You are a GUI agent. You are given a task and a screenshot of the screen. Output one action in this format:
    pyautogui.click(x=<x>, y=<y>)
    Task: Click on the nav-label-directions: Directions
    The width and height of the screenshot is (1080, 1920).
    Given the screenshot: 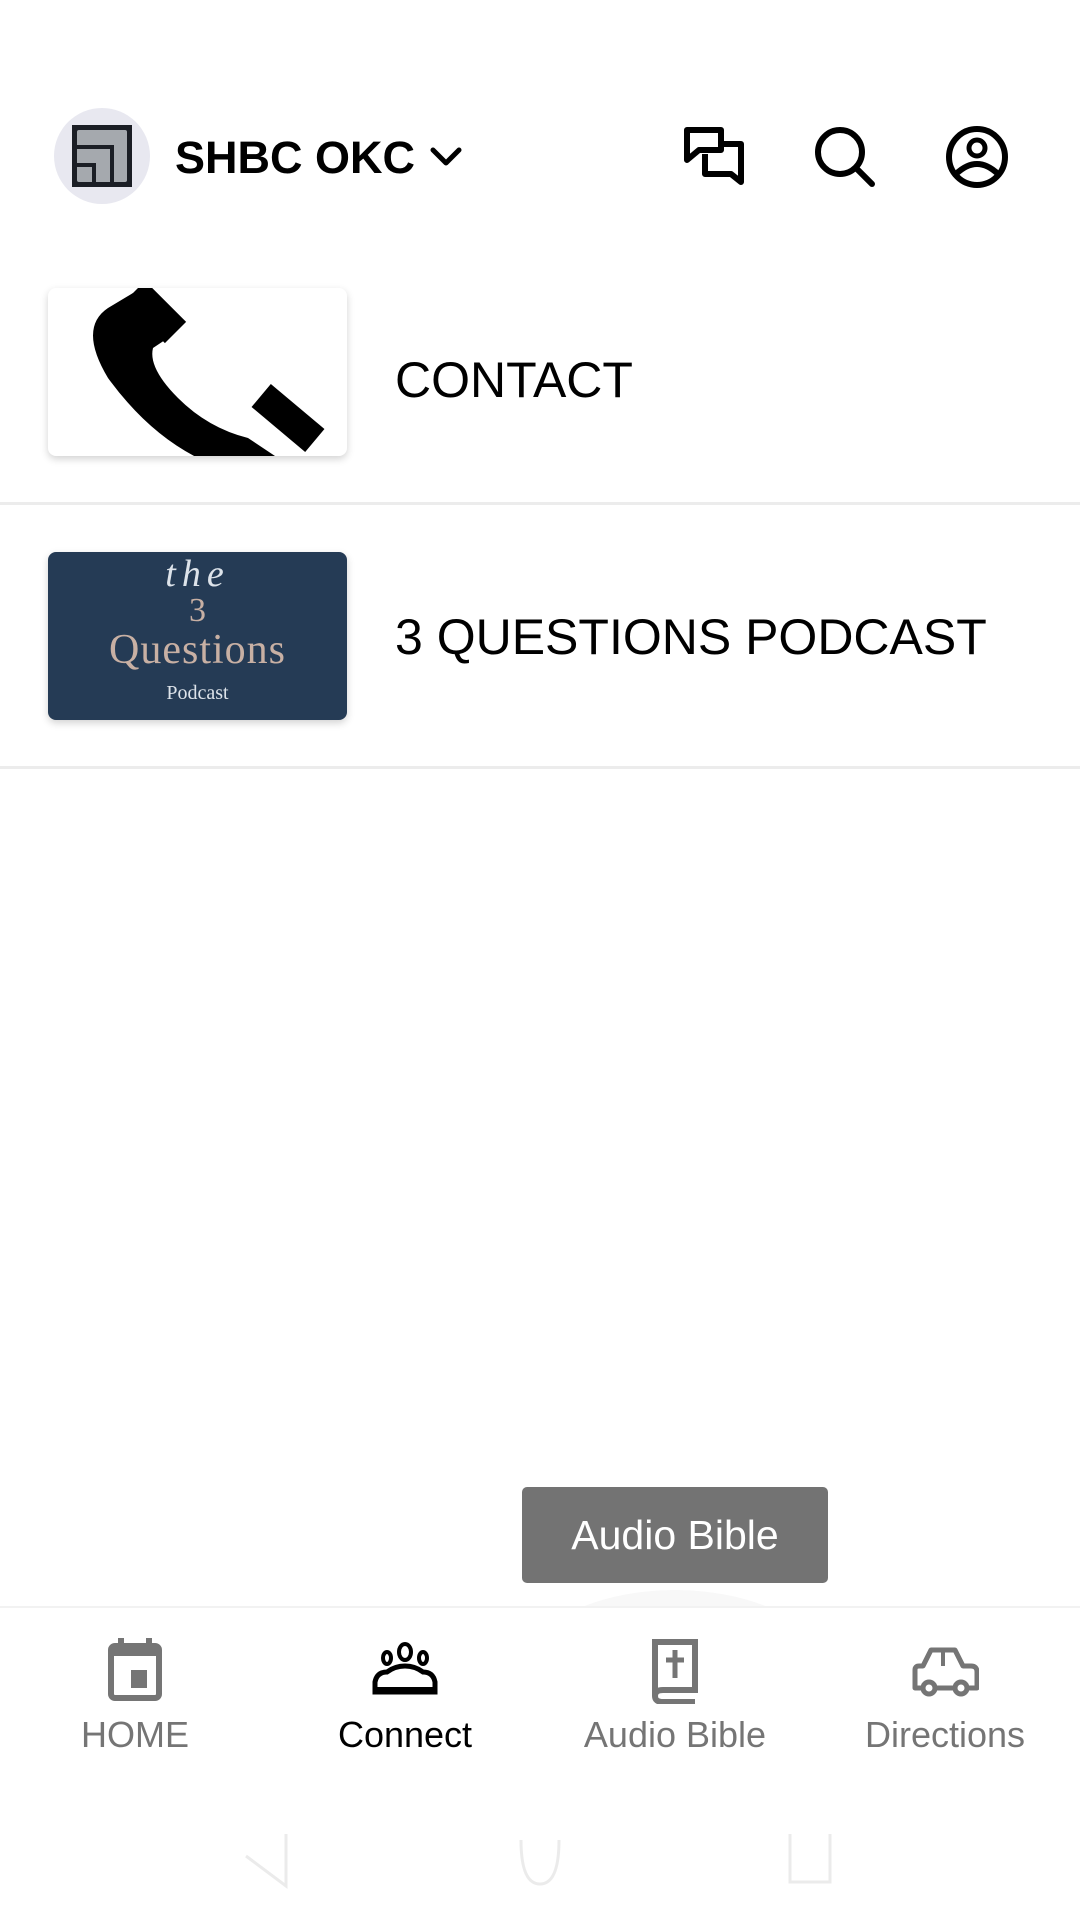 What is the action you would take?
    pyautogui.click(x=945, y=1734)
    